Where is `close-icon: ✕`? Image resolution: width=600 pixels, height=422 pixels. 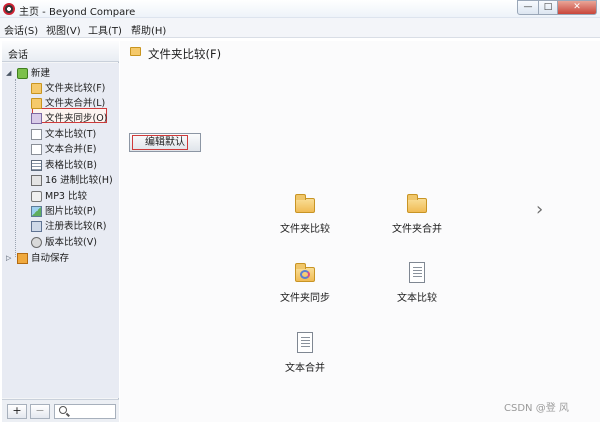
close-icon: ✕ is located at coordinates (577, 7).